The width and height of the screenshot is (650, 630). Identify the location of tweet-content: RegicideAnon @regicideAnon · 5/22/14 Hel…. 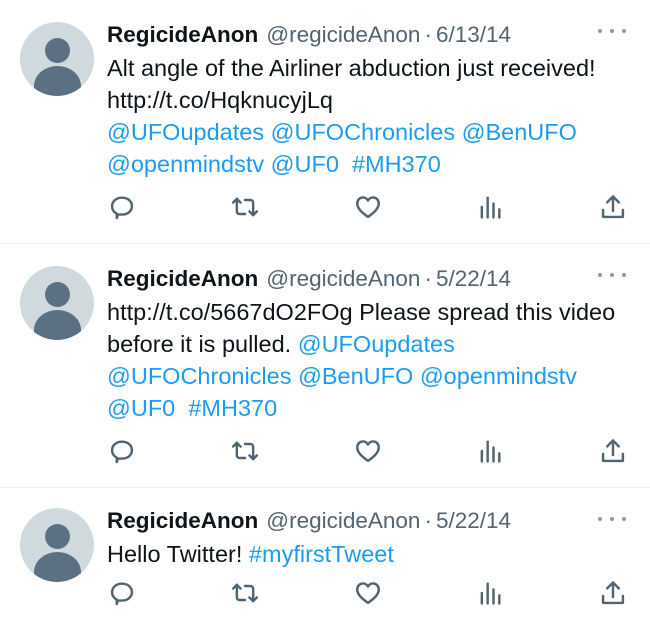
(367, 538).